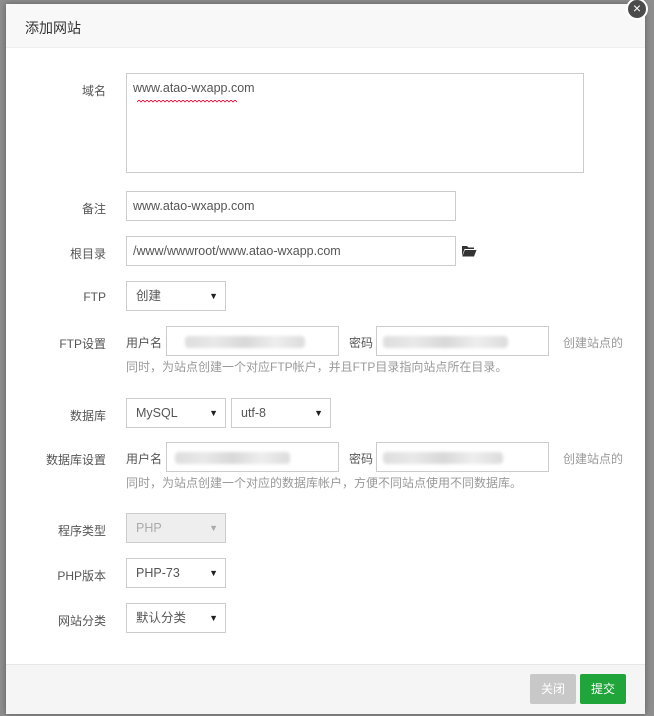 The height and width of the screenshot is (716, 654). What do you see at coordinates (161, 618) in the screenshot?
I see `site-category-value: 默认分类` at bounding box center [161, 618].